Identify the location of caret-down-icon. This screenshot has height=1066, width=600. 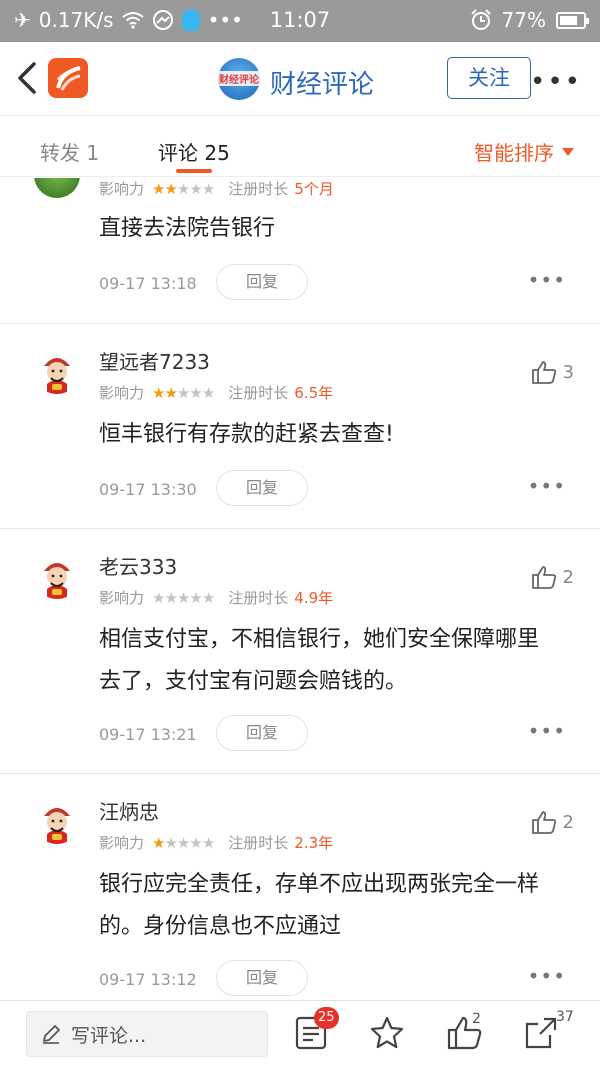
(568, 151).